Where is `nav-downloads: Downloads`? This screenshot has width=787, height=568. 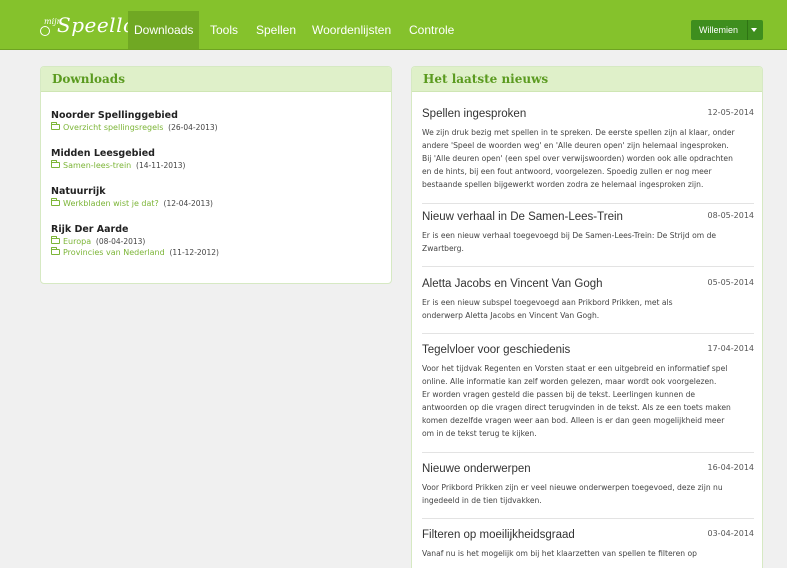 nav-downloads: Downloads is located at coordinates (164, 30).